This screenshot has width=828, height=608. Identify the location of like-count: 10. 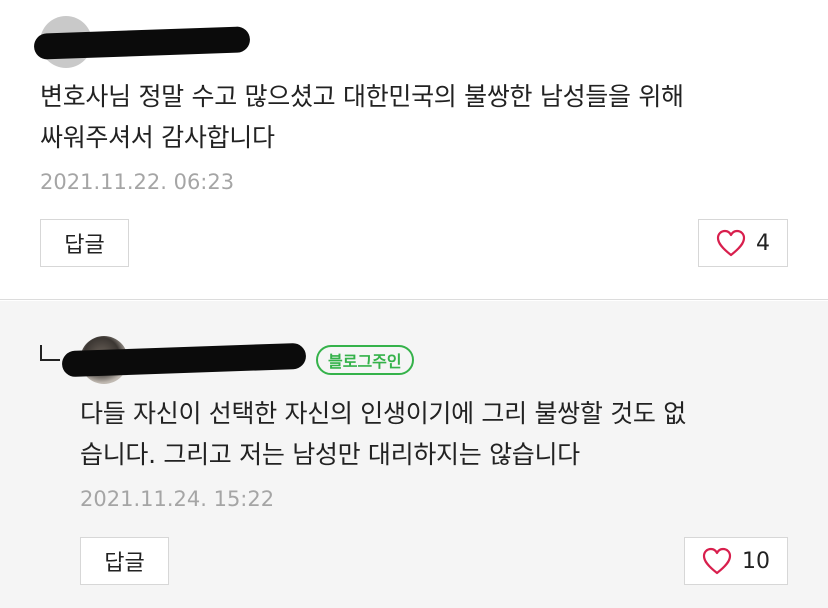
(756, 561).